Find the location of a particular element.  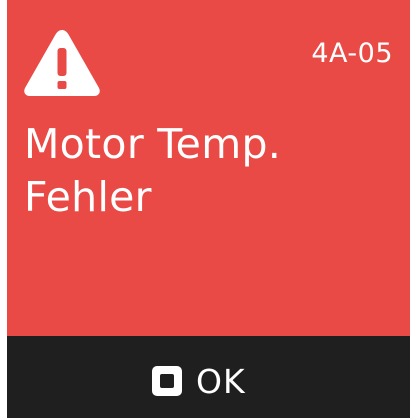

error-code: 4A-05 is located at coordinates (352, 53).